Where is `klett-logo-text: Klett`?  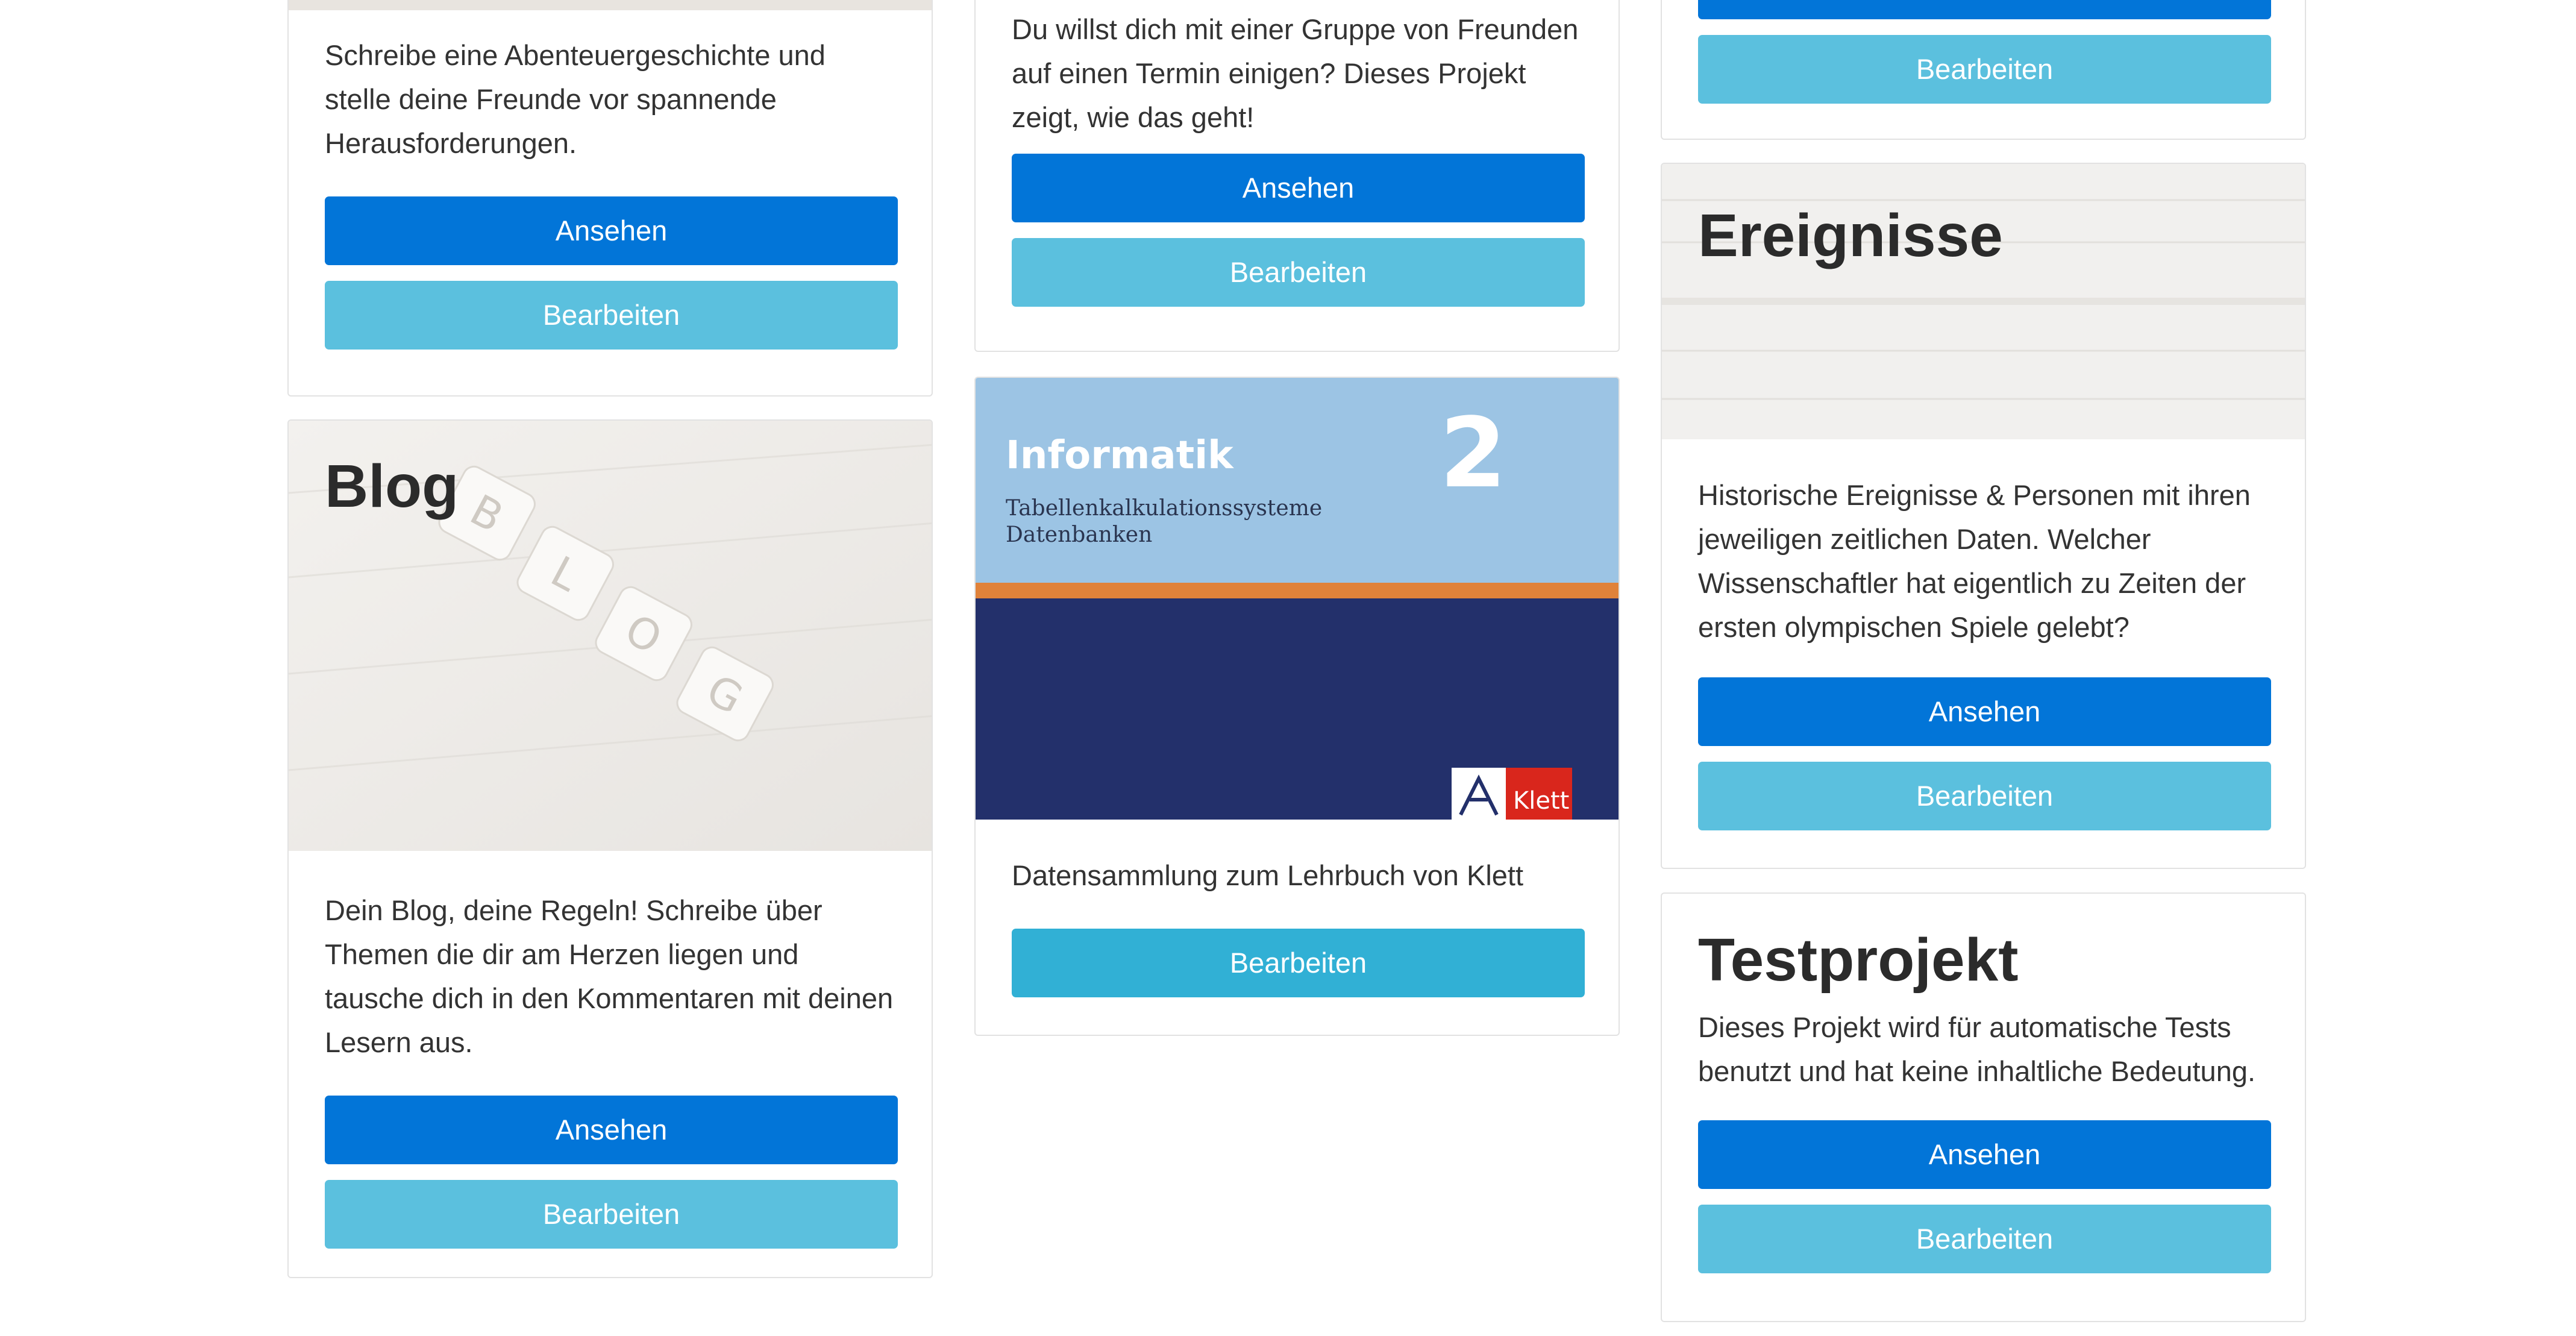 klett-logo-text: Klett is located at coordinates (1541, 801).